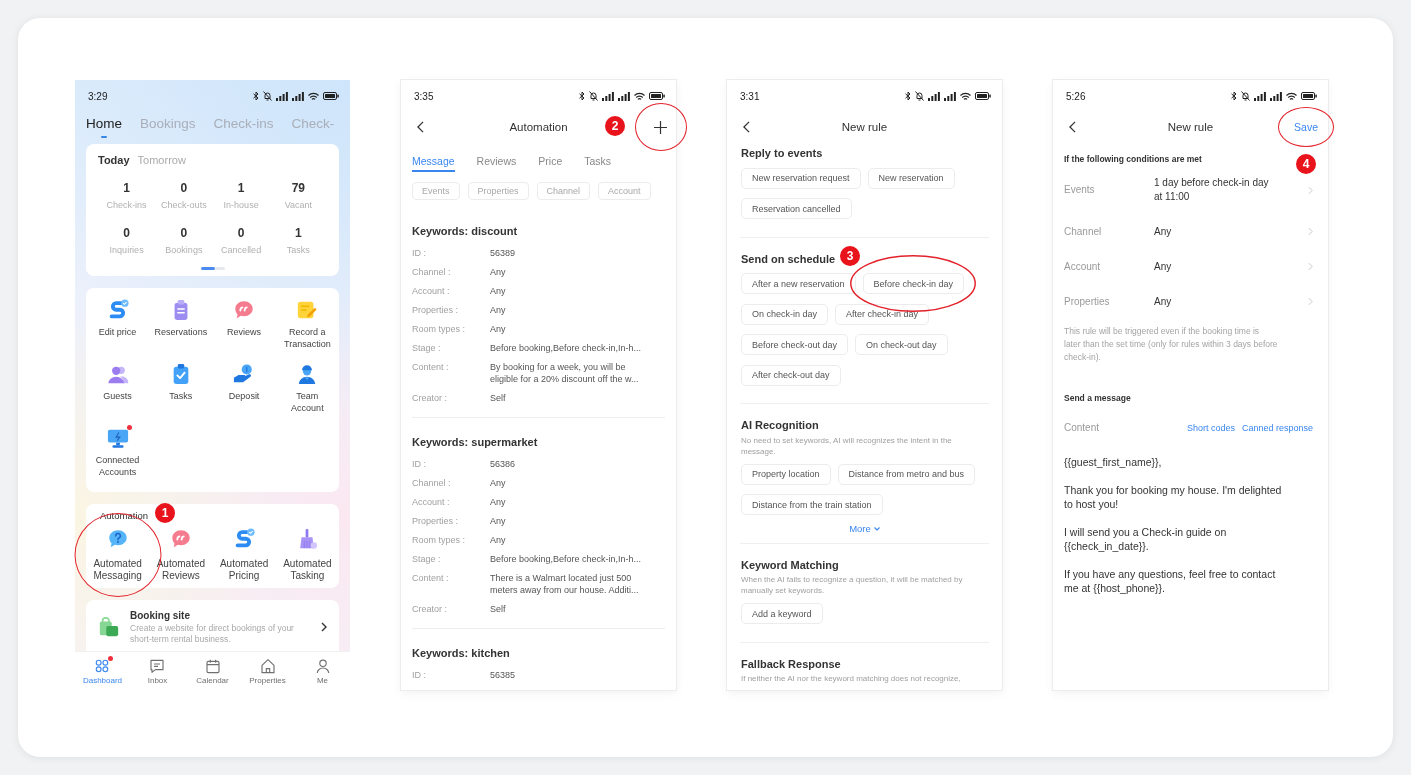 The image size is (1411, 775). I want to click on option-chip: Distance from metro and bus, so click(906, 474).